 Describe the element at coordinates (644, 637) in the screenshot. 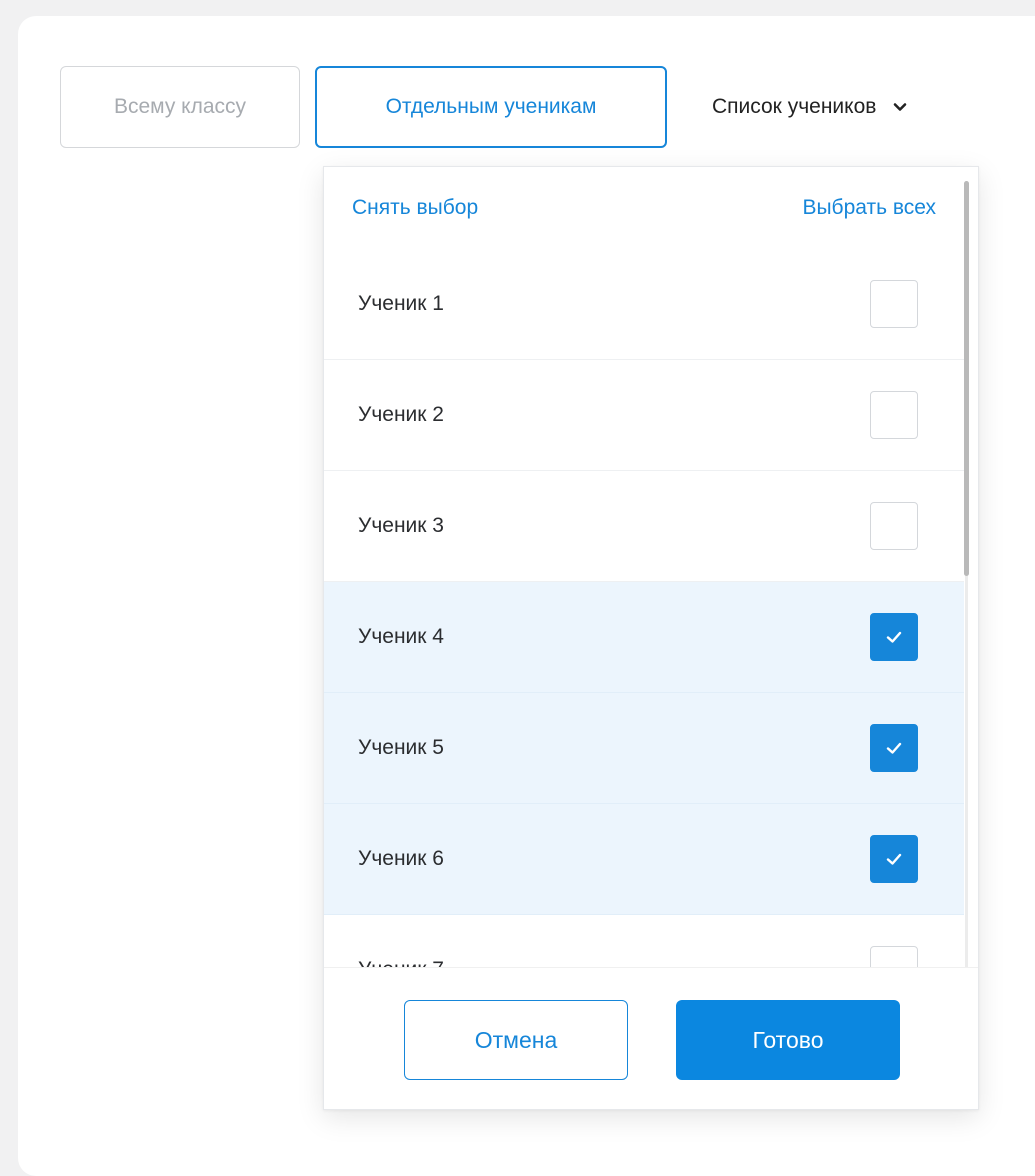

I see `student-row: Ученик 4` at that location.